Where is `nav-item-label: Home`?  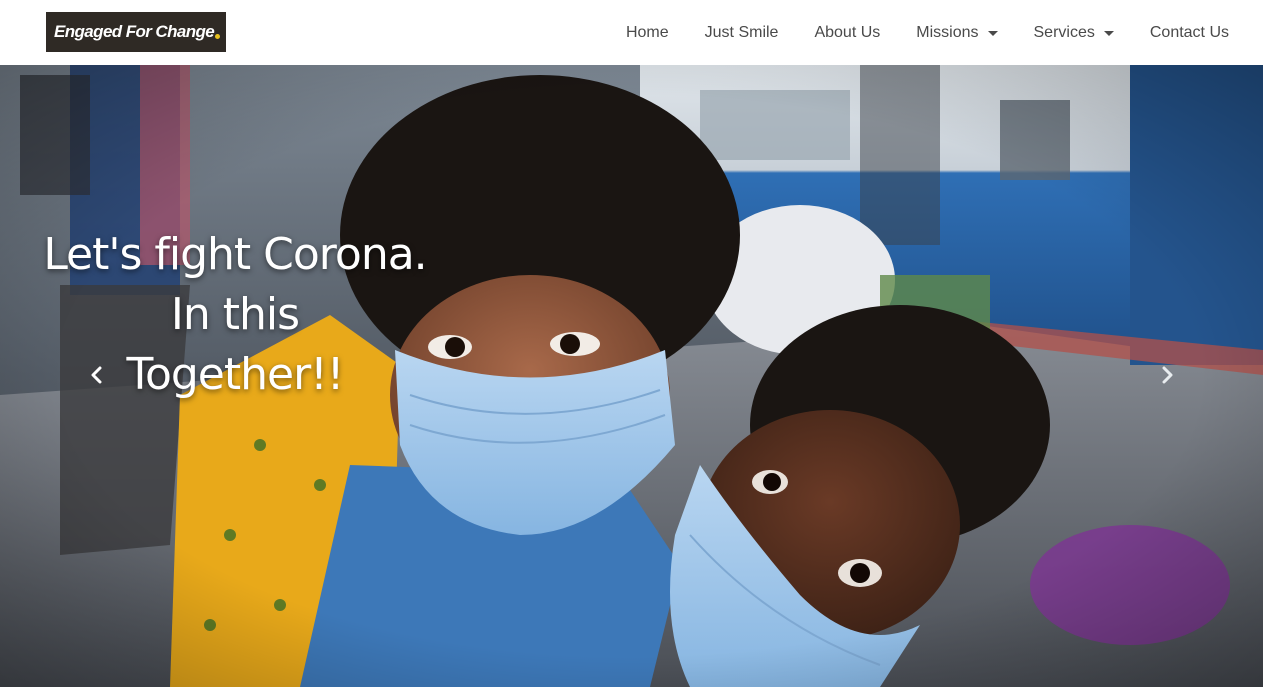
nav-item-label: Home is located at coordinates (647, 32).